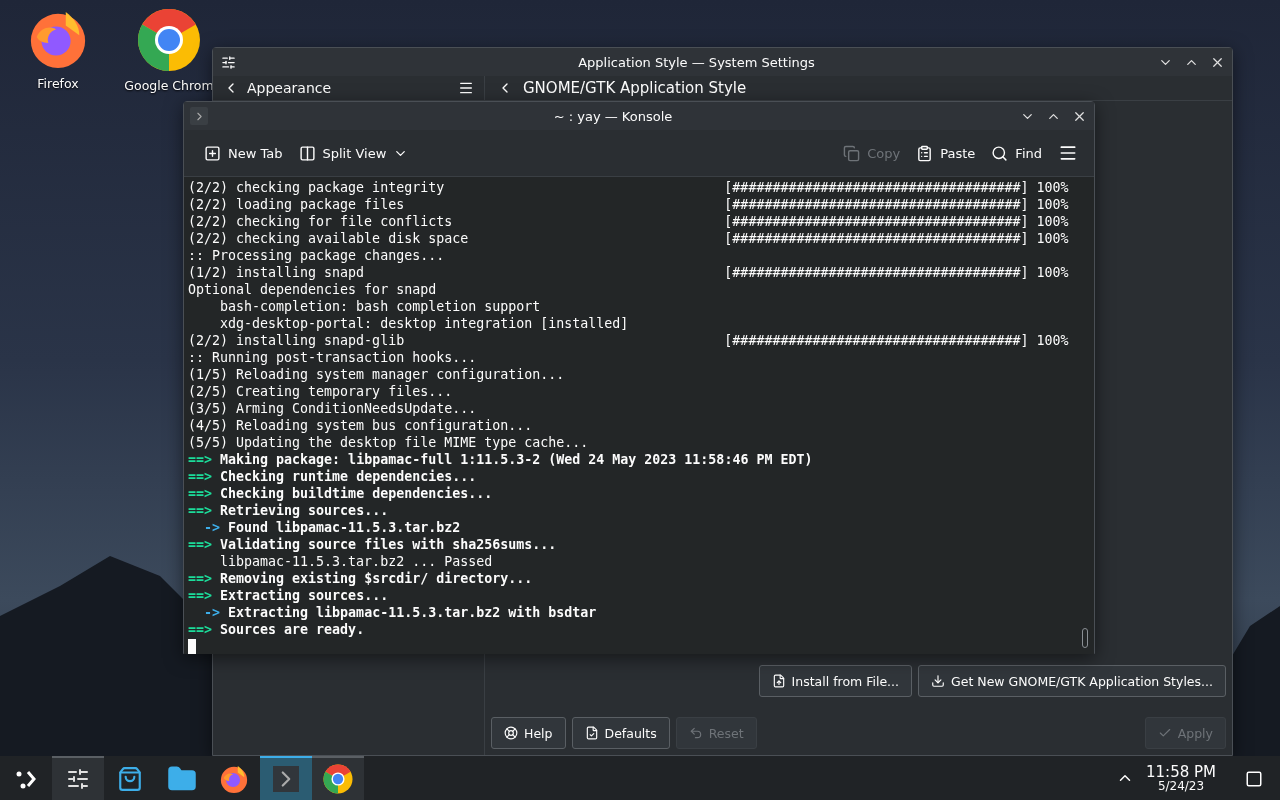  Describe the element at coordinates (1016, 153) in the screenshot. I see `toolbar-button: Find` at that location.